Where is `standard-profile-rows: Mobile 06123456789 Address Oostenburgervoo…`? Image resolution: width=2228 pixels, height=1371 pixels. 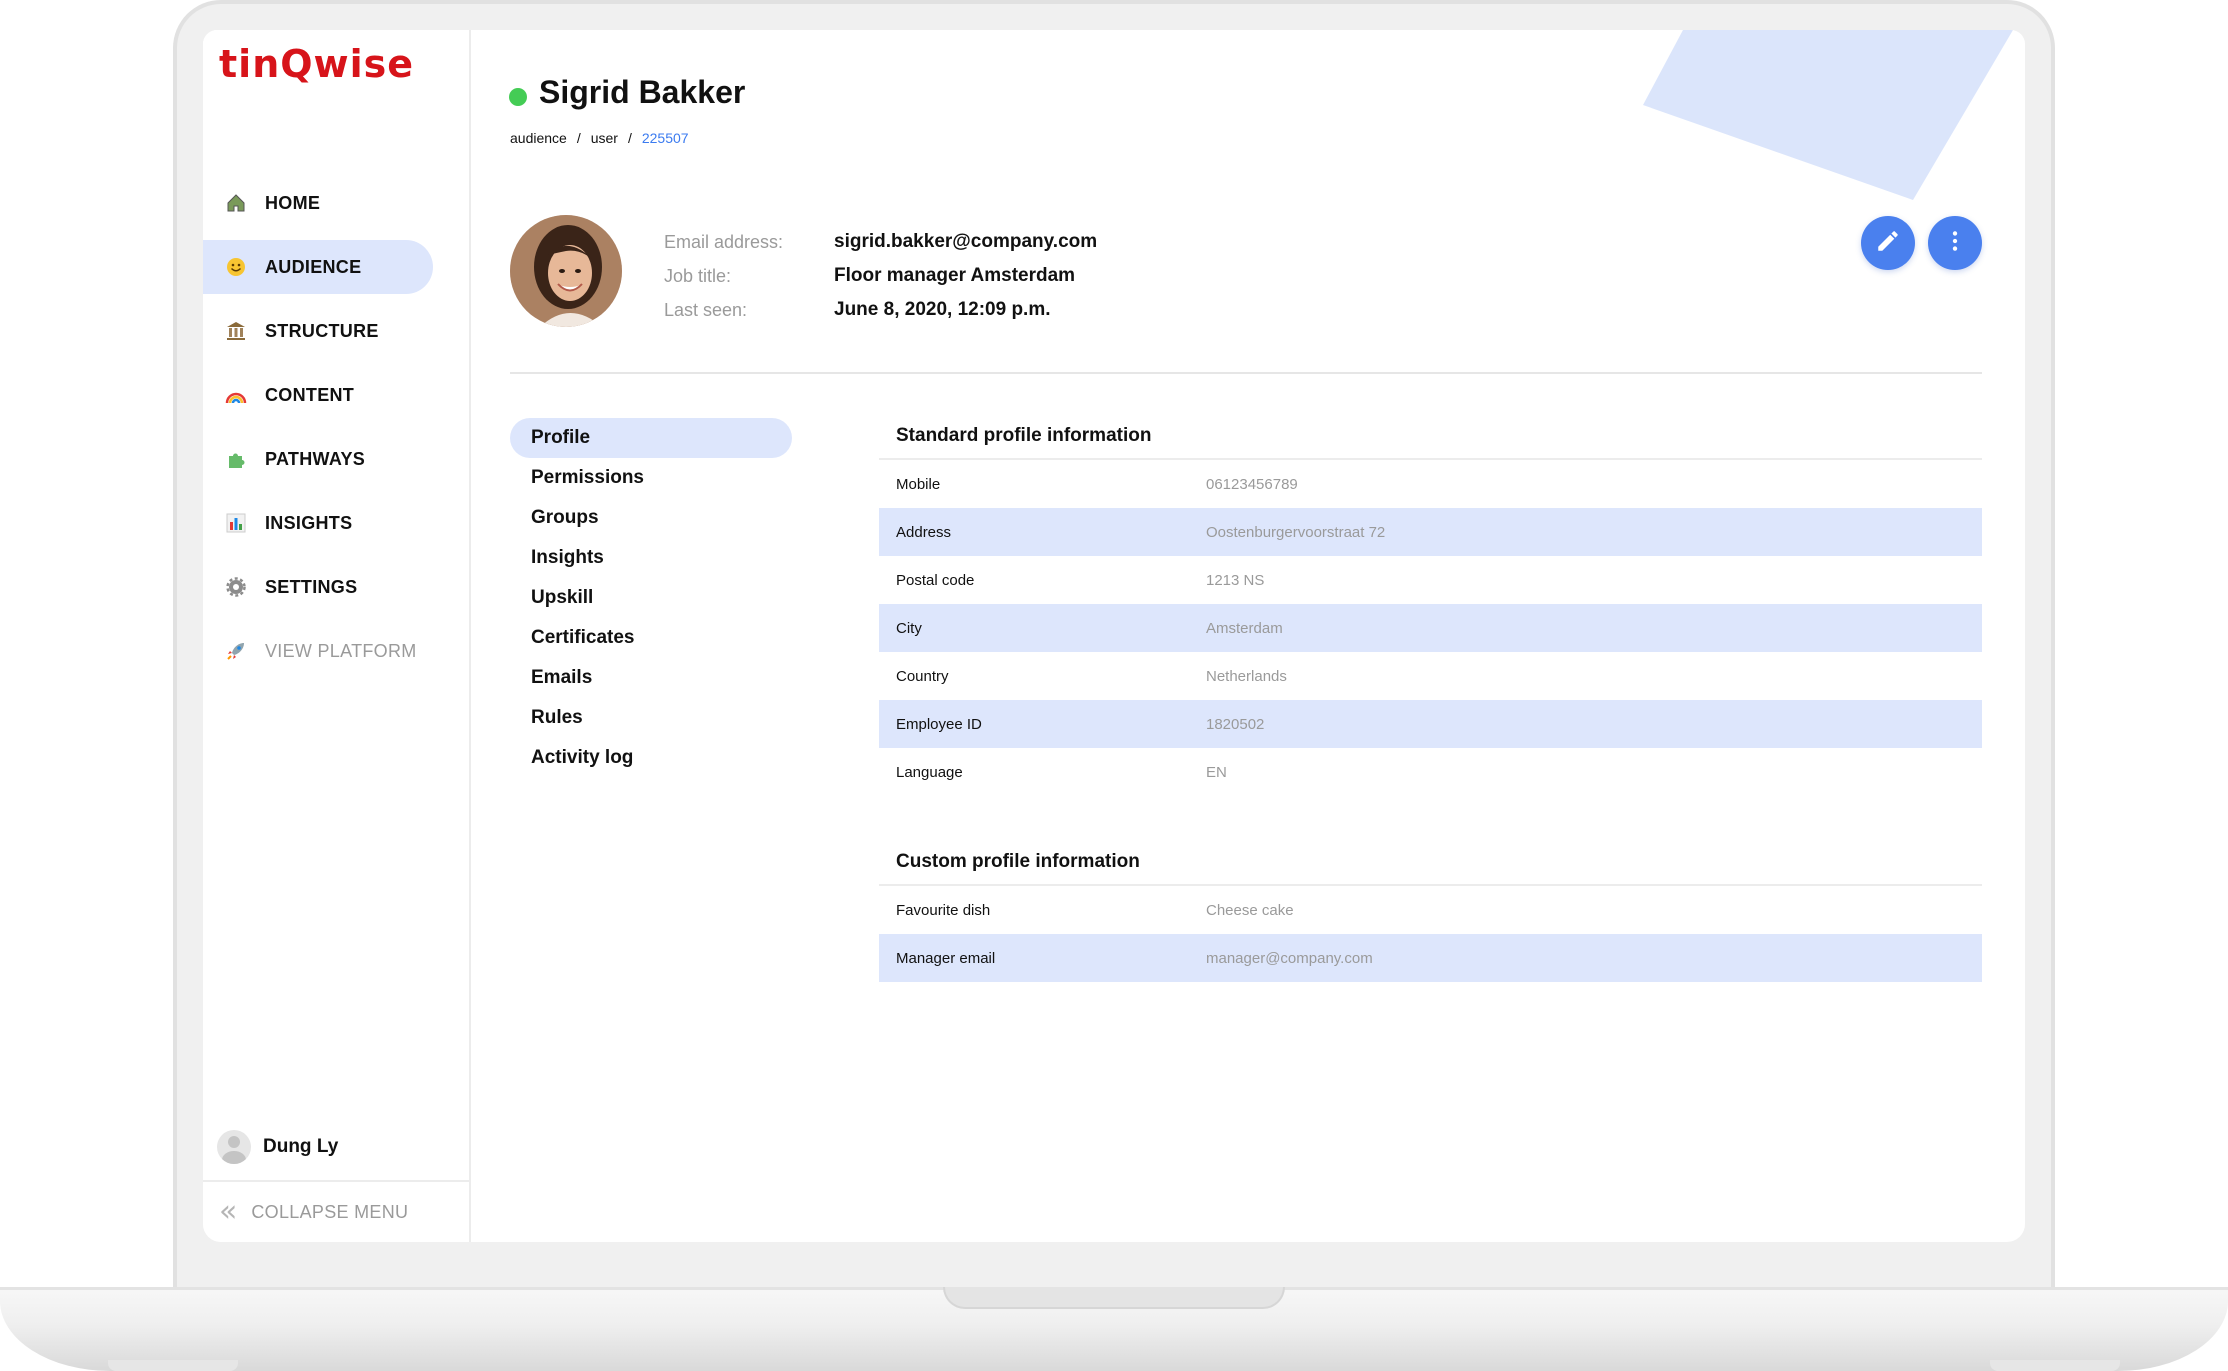
standard-profile-rows: Mobile 06123456789 Address Oostenburgervoo… is located at coordinates (1430, 628).